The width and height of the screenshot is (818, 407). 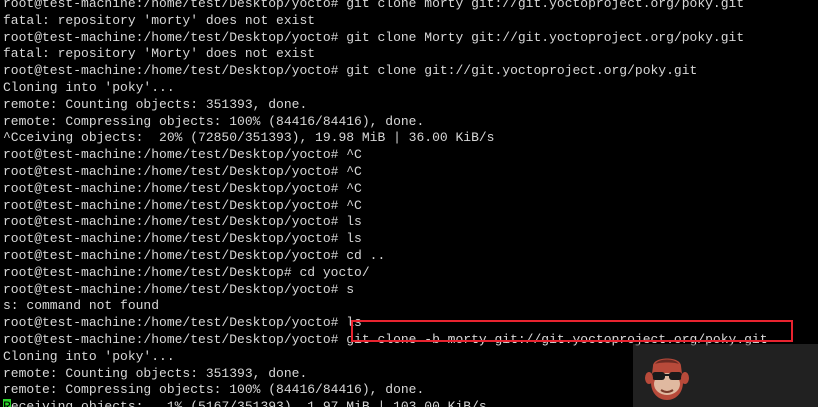 What do you see at coordinates (159, 20) in the screenshot?
I see `terminal-line: fatal: repository 'morty' does not exist` at bounding box center [159, 20].